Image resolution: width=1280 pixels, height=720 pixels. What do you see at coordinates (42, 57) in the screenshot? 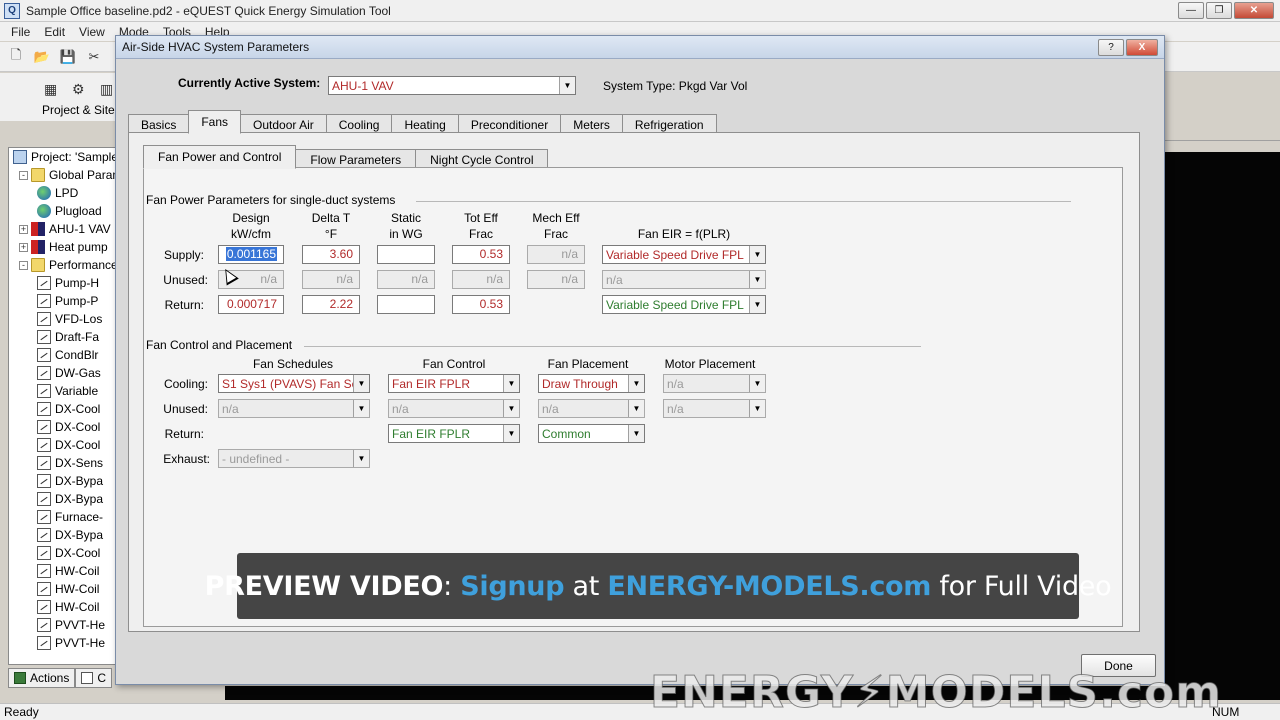
I see `open-folder-icon: 📂` at bounding box center [42, 57].